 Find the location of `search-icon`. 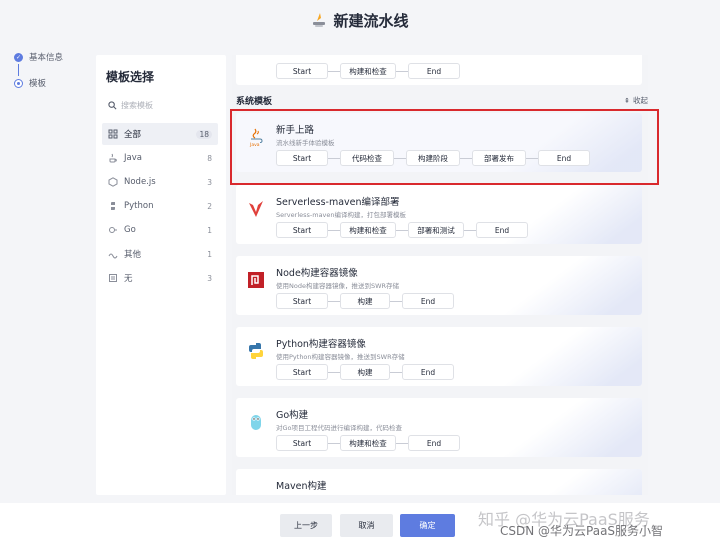

search-icon is located at coordinates (112, 104).